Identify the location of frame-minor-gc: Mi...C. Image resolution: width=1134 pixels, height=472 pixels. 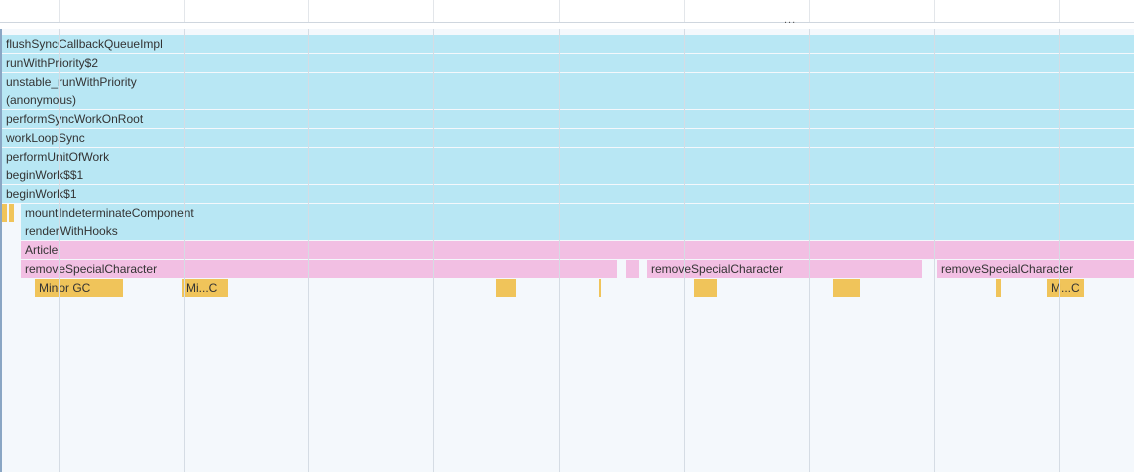
(205, 288).